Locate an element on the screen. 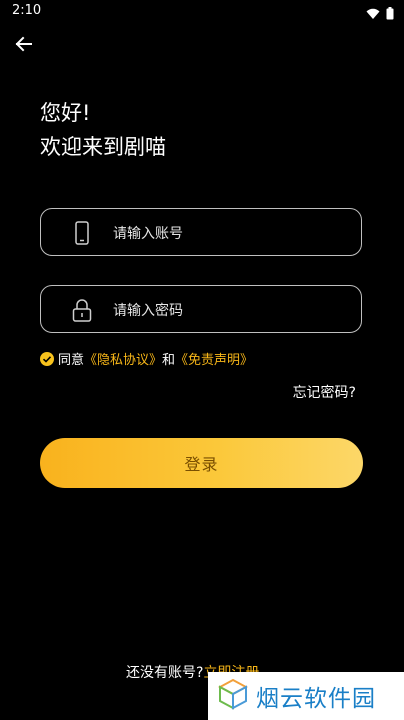 Image resolution: width=404 pixels, height=720 pixels. status-bar: 2:10 is located at coordinates (202, 12).